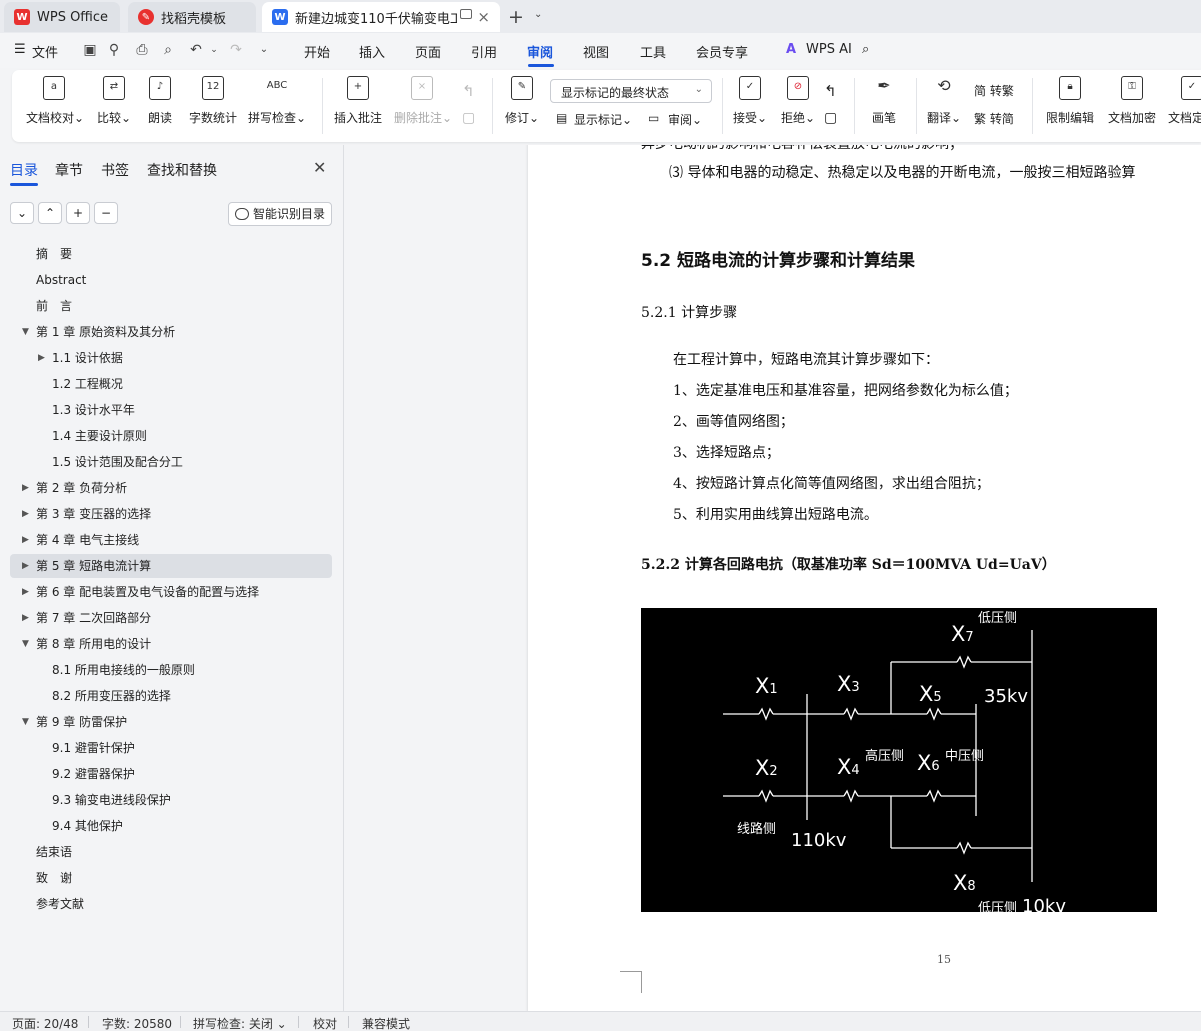  I want to click on to-traditional-button: 简 转繁, so click(994, 90).